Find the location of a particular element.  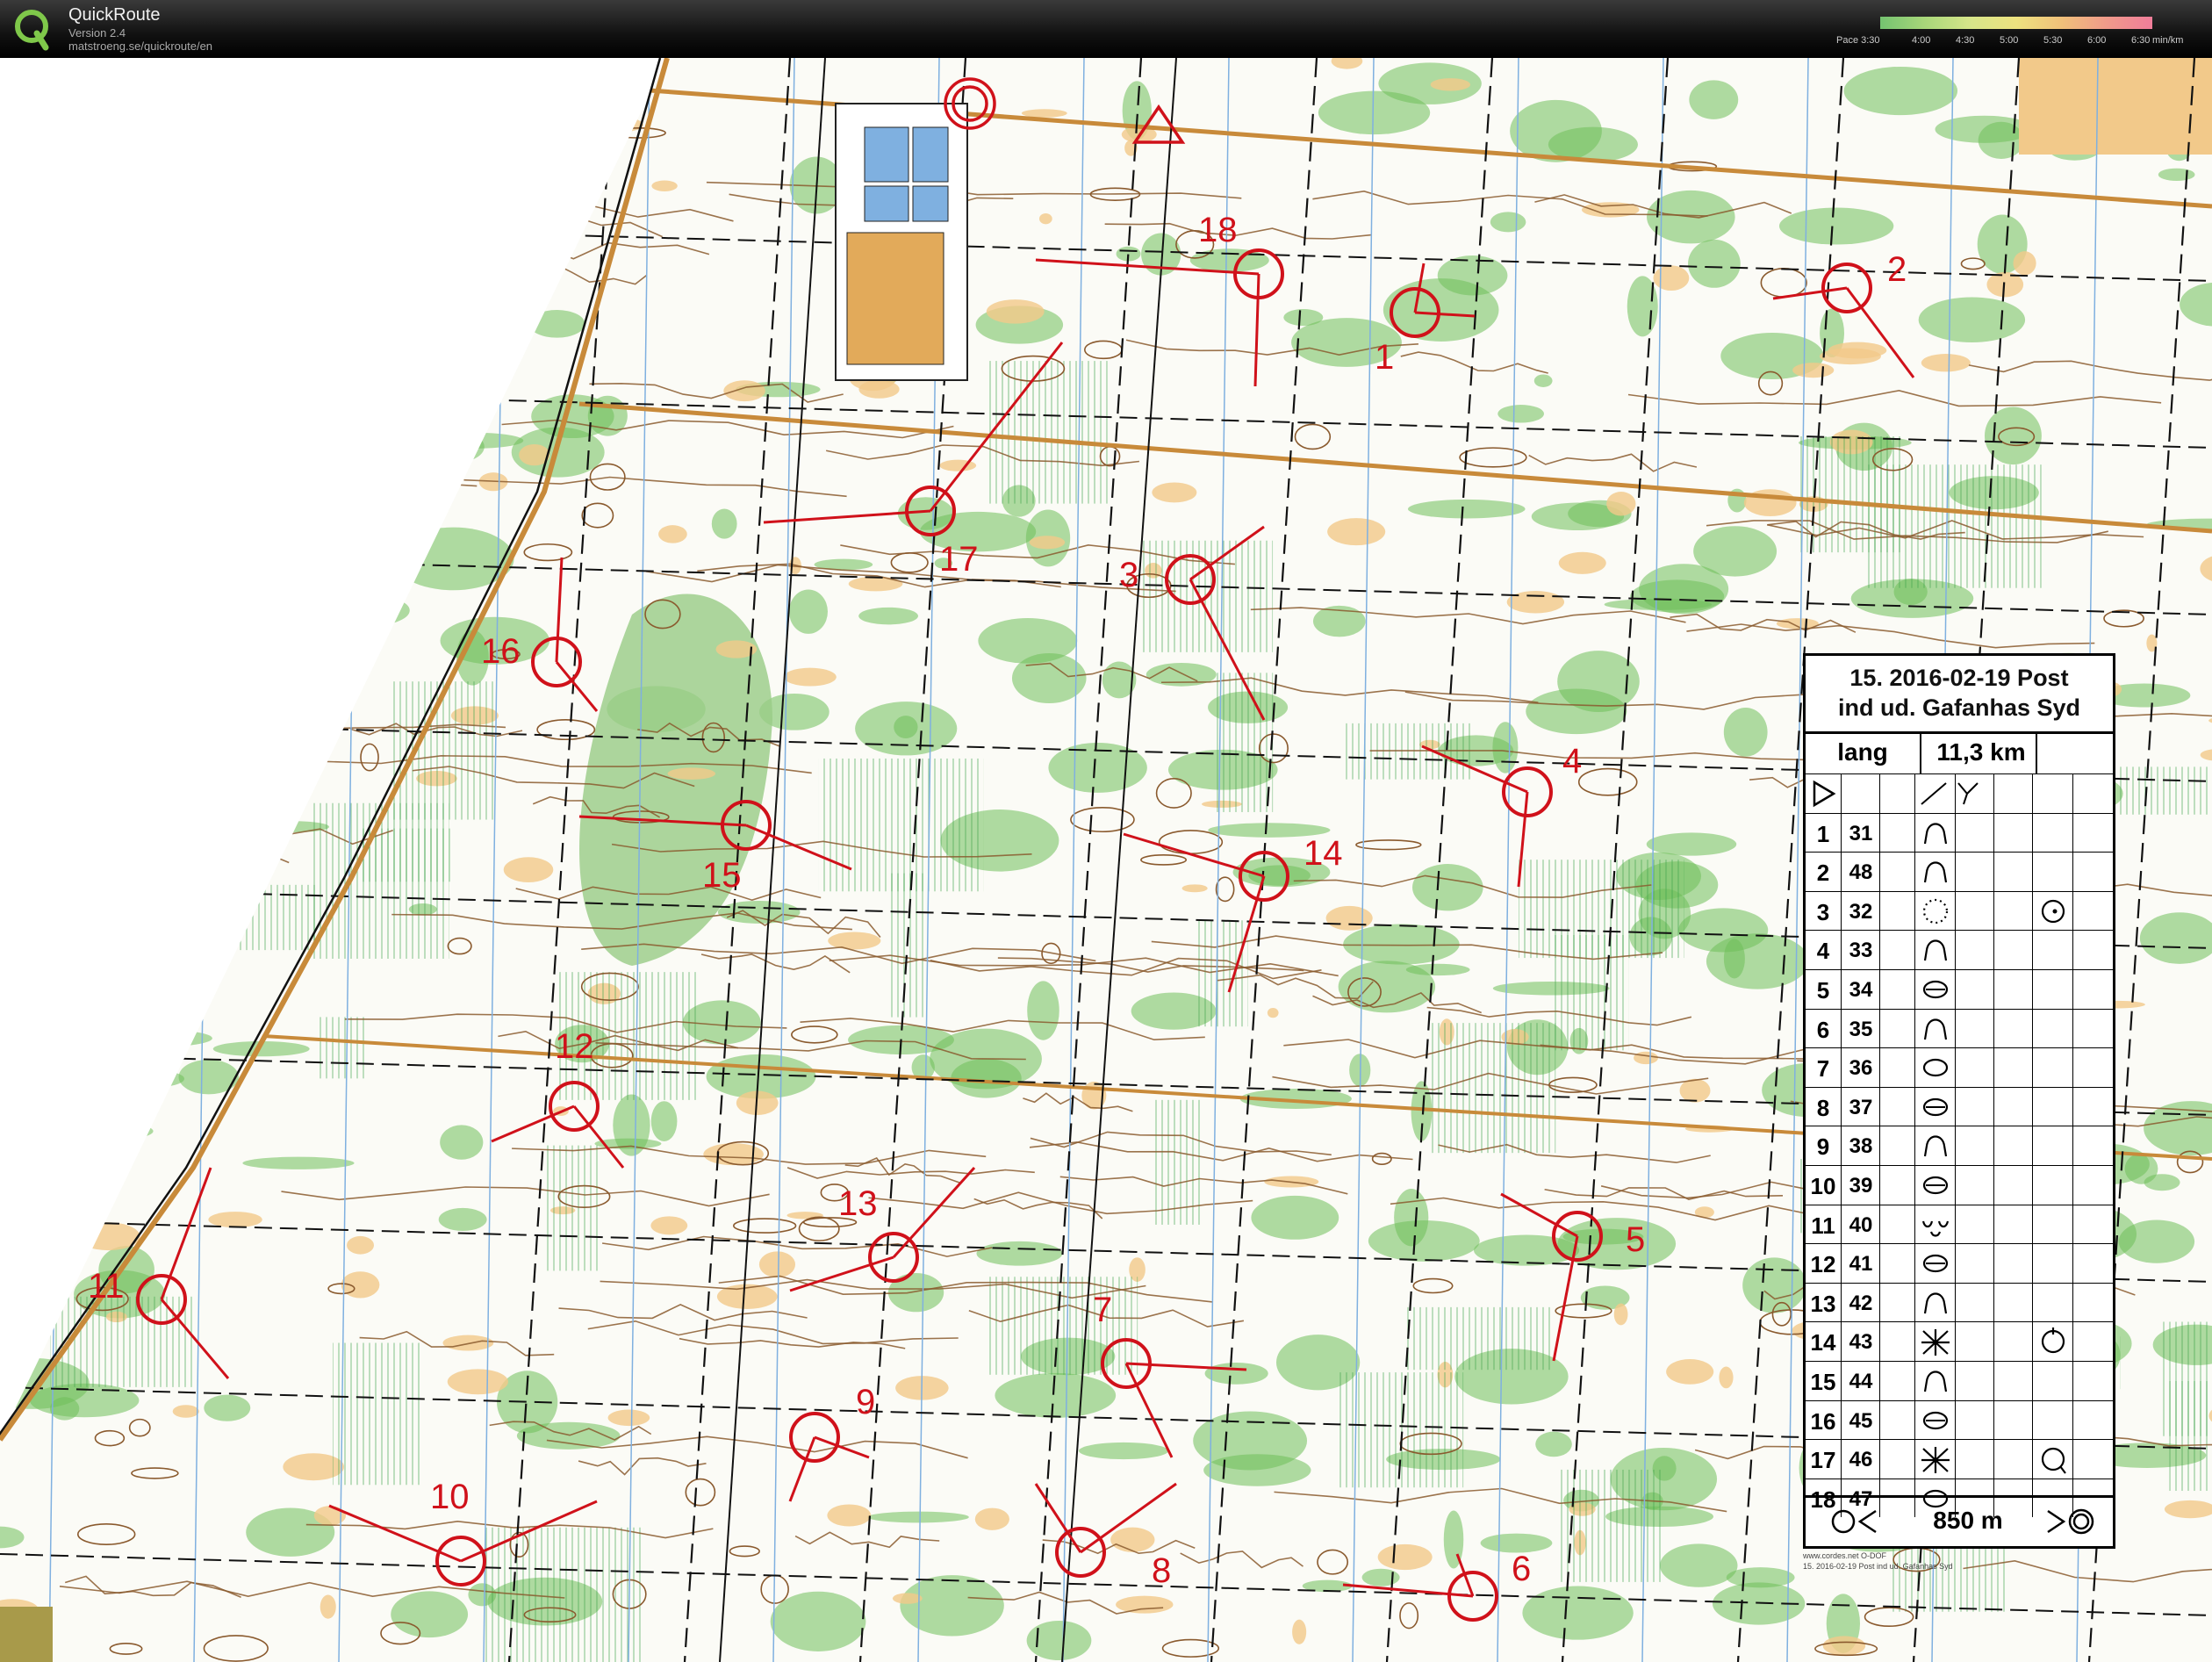

card-start-row is located at coordinates (1960, 793).